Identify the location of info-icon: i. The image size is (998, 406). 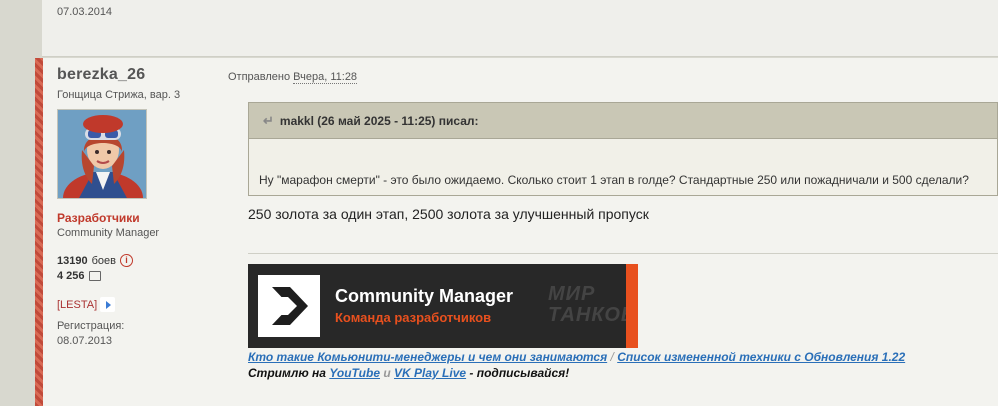
(126, 260).